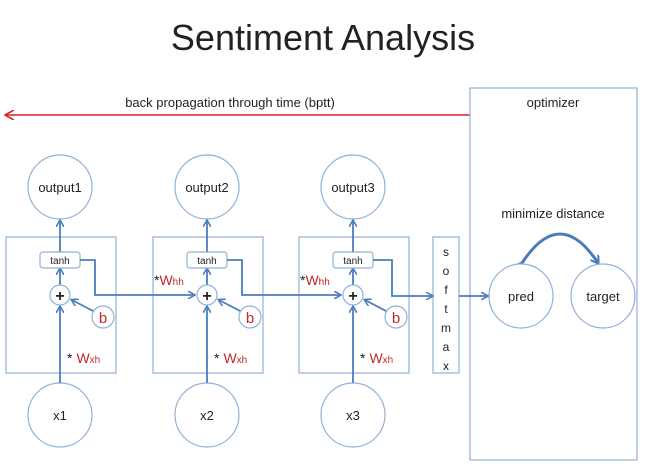 The width and height of the screenshot is (647, 467). Describe the element at coordinates (353, 415) in the screenshot. I see `input-label: x3` at that location.